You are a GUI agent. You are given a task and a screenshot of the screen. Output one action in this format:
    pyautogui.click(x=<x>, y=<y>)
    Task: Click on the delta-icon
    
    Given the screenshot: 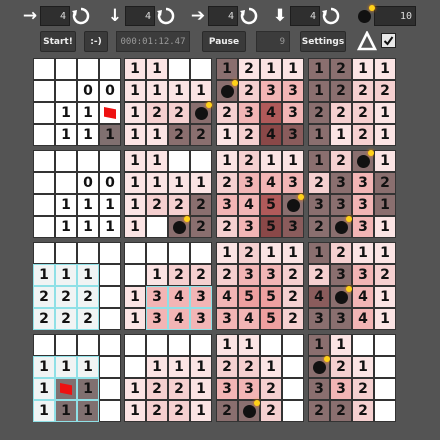 What is the action you would take?
    pyautogui.click(x=367, y=41)
    